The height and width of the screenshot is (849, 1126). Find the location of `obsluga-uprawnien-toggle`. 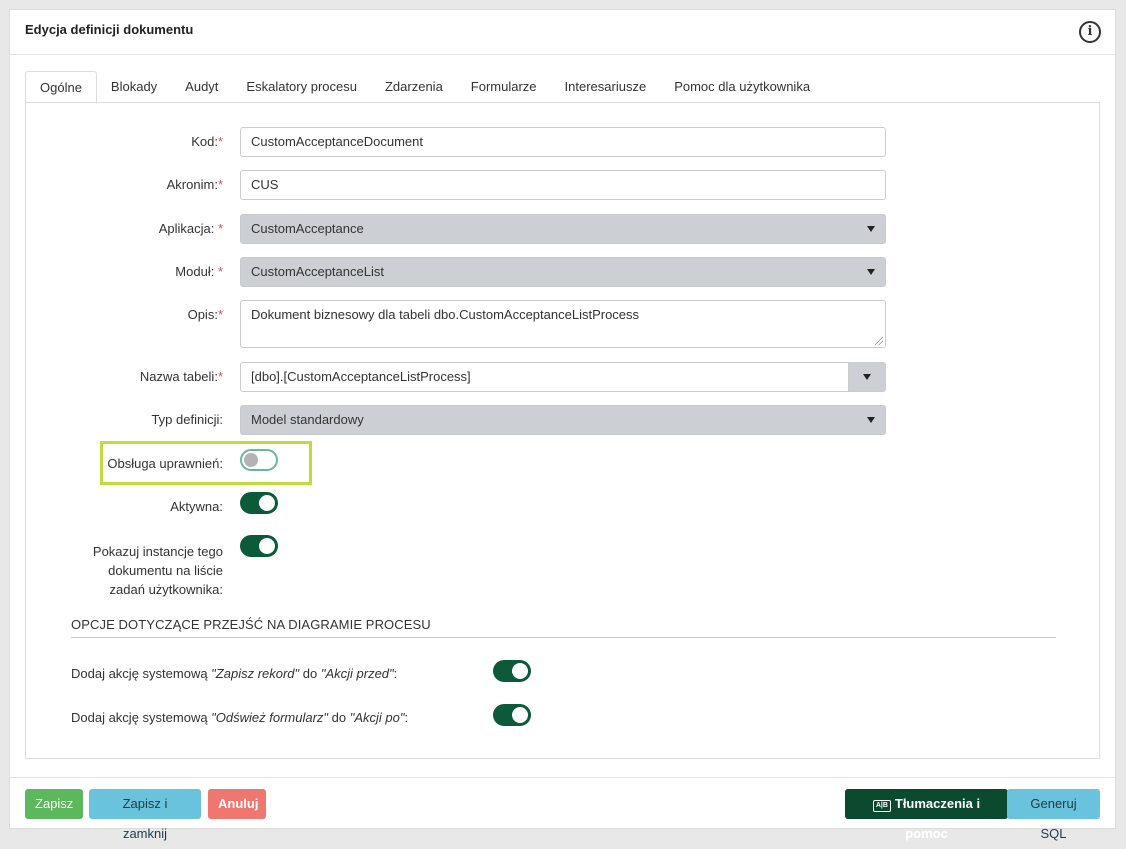

obsluga-uprawnien-toggle is located at coordinates (259, 460).